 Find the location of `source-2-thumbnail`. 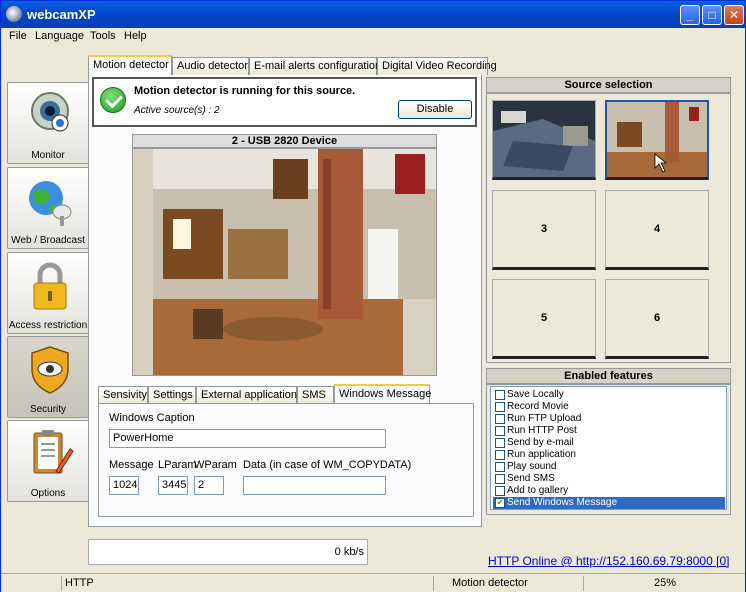

source-2-thumbnail is located at coordinates (657, 139).